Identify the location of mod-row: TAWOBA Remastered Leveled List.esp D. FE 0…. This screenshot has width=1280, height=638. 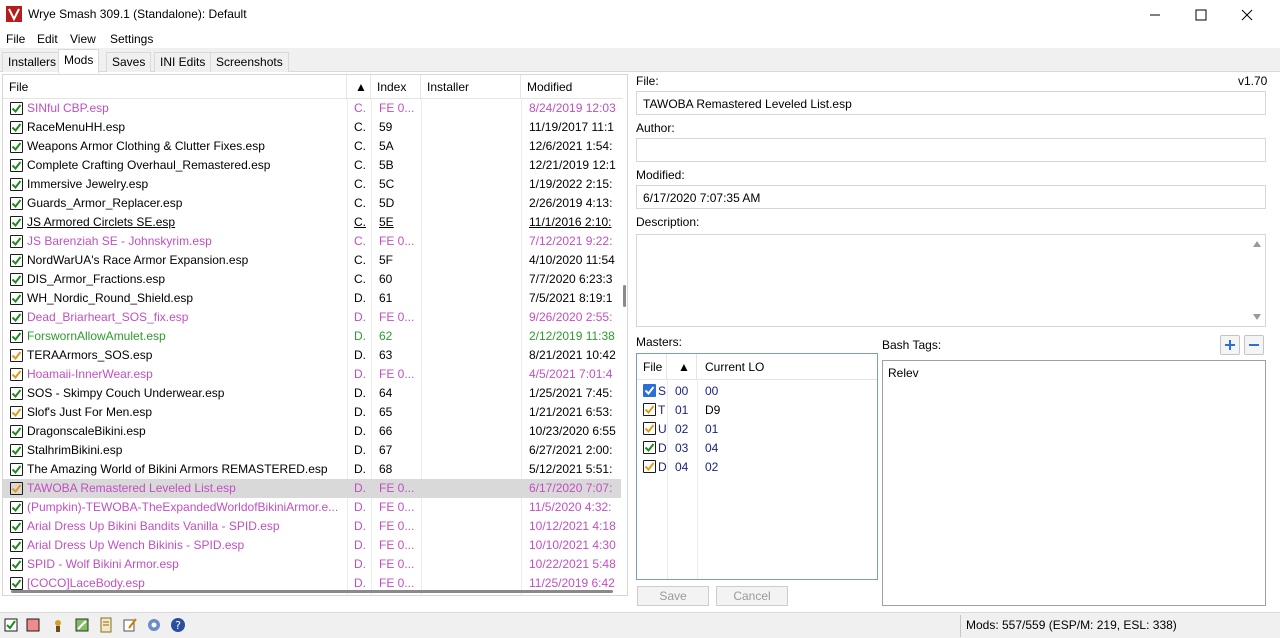
(312, 488).